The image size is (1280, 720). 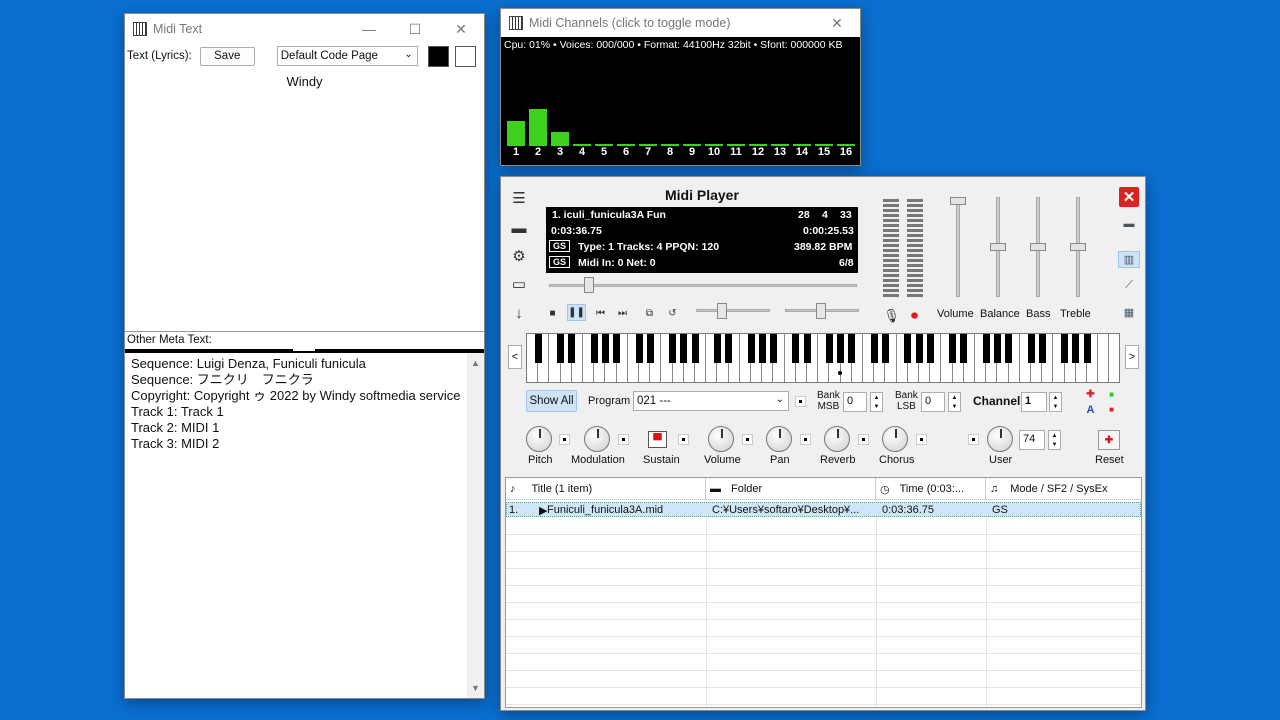 What do you see at coordinates (304, 29) in the screenshot?
I see `midi-text-titlebar: Midi Text — ☐ ✕` at bounding box center [304, 29].